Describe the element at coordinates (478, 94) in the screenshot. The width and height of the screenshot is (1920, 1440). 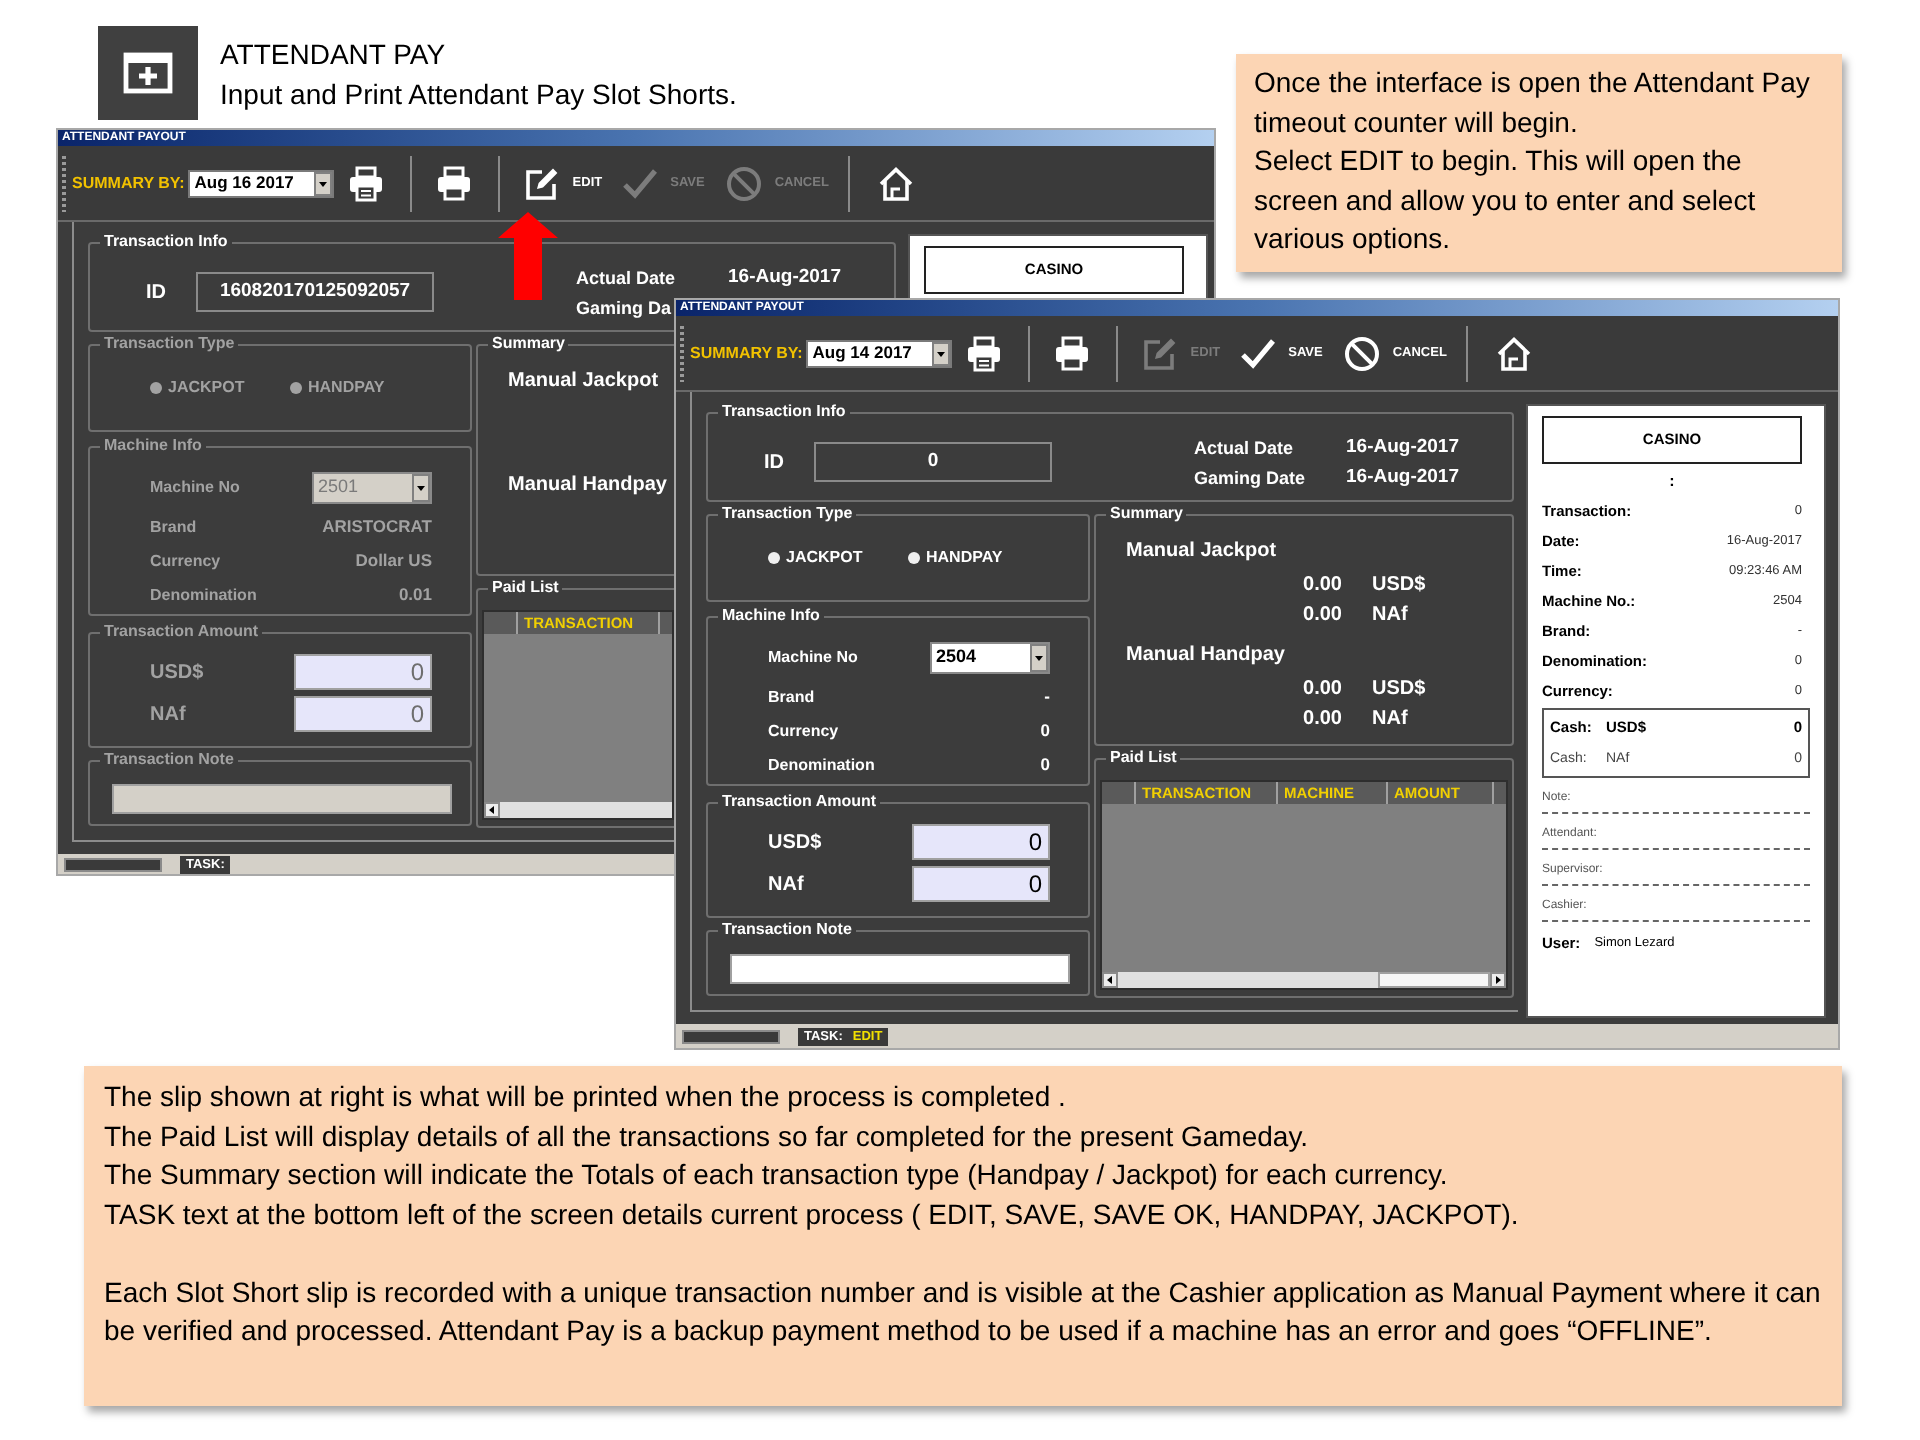
I see `page-subtitle: Input and Print Attendant Pay Slot Shorts.` at that location.